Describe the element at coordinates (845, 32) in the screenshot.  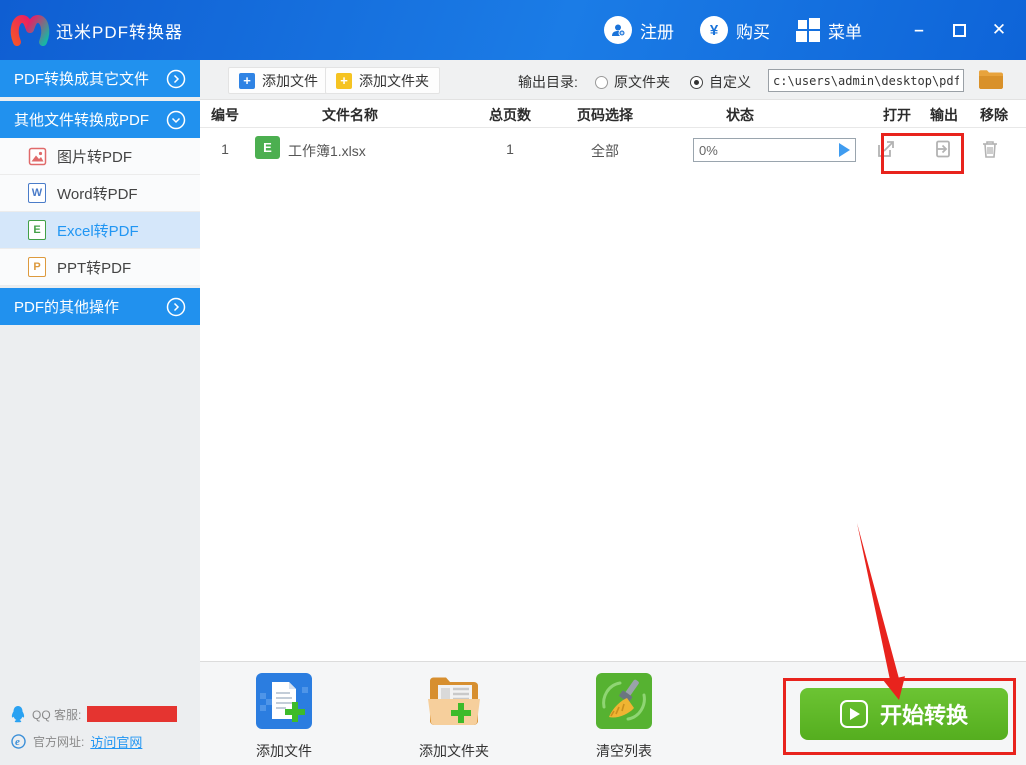
I see `menu-label: 菜单` at that location.